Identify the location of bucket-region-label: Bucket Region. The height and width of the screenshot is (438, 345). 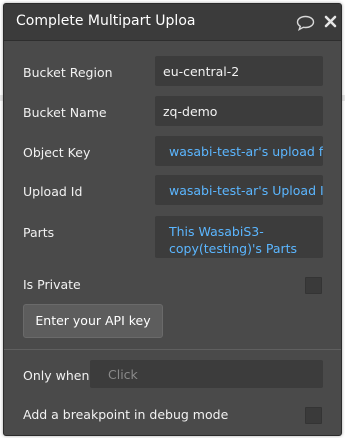
(68, 72).